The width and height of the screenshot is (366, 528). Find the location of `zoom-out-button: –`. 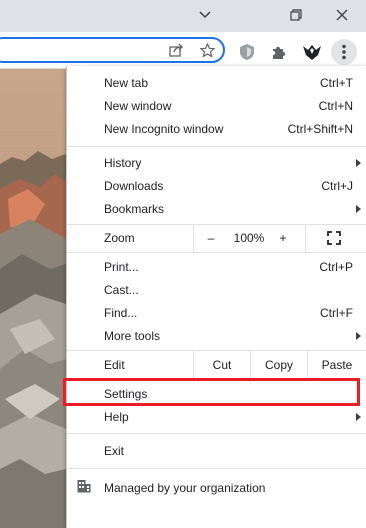

zoom-out-button: – is located at coordinates (211, 238).